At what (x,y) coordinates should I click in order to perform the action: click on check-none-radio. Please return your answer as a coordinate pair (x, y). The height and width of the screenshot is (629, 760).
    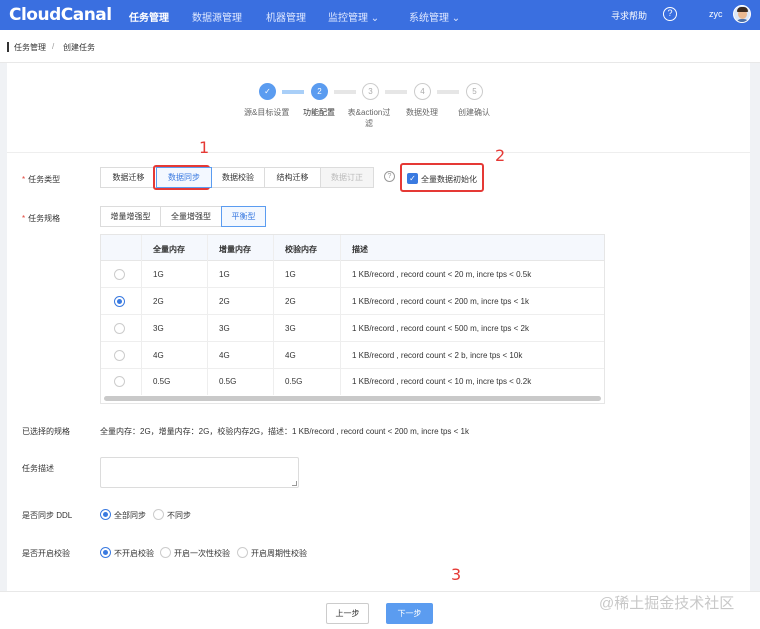
    Looking at the image, I should click on (105, 552).